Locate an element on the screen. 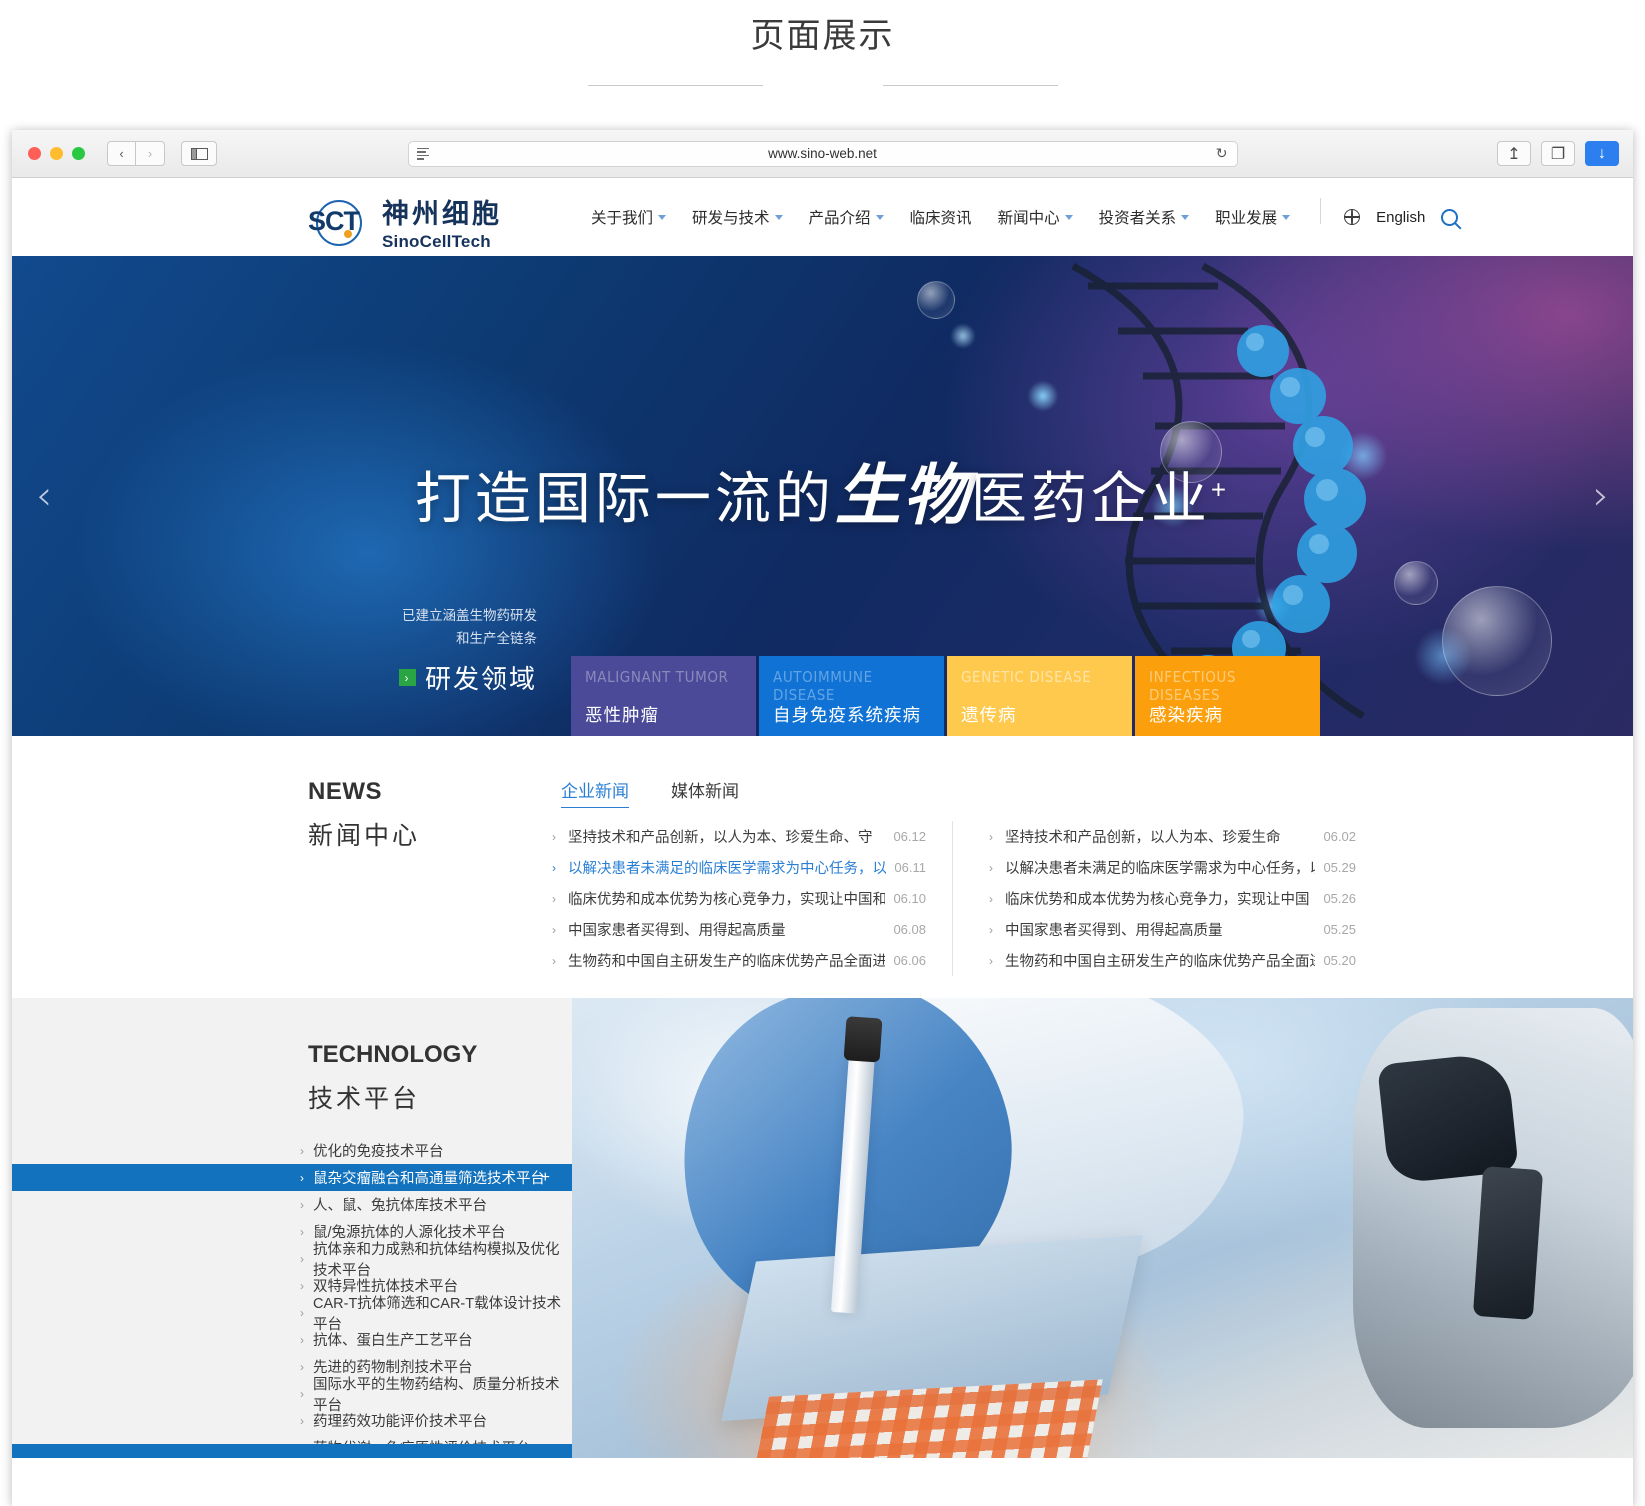  hero-caption-cta: › 研发领域 is located at coordinates (424, 677).